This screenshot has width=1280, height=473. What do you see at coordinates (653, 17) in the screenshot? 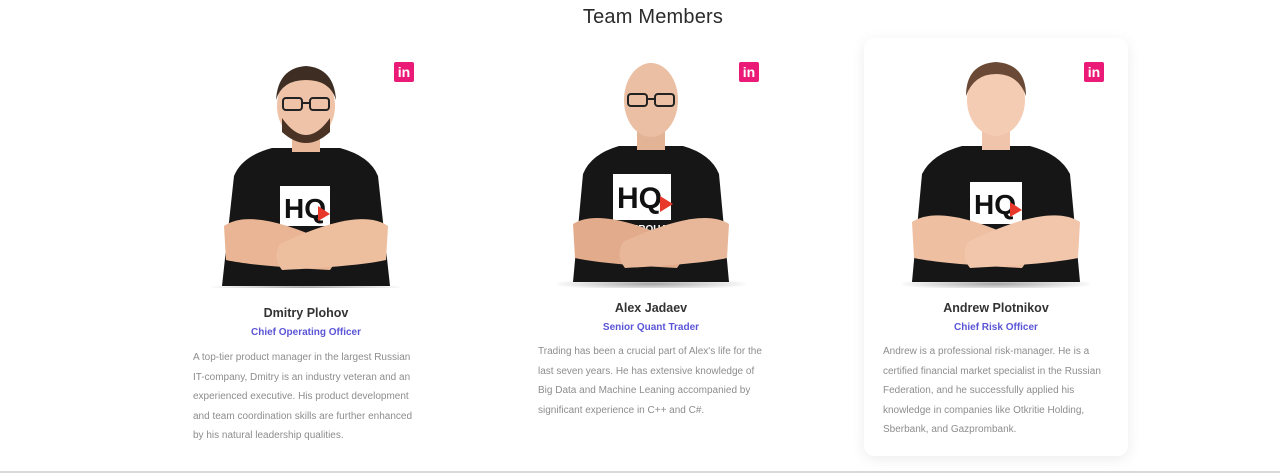
I see `section-title: Team Members` at bounding box center [653, 17].